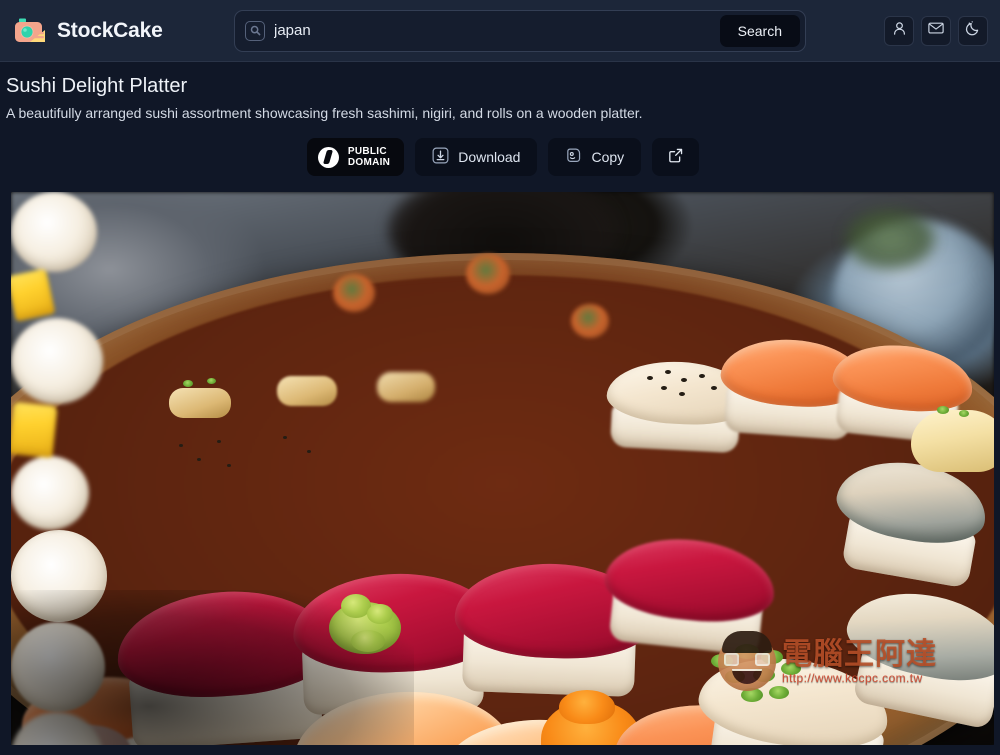 Image resolution: width=1000 pixels, height=755 pixels. I want to click on public-domain-line2: DOMAIN, so click(369, 163).